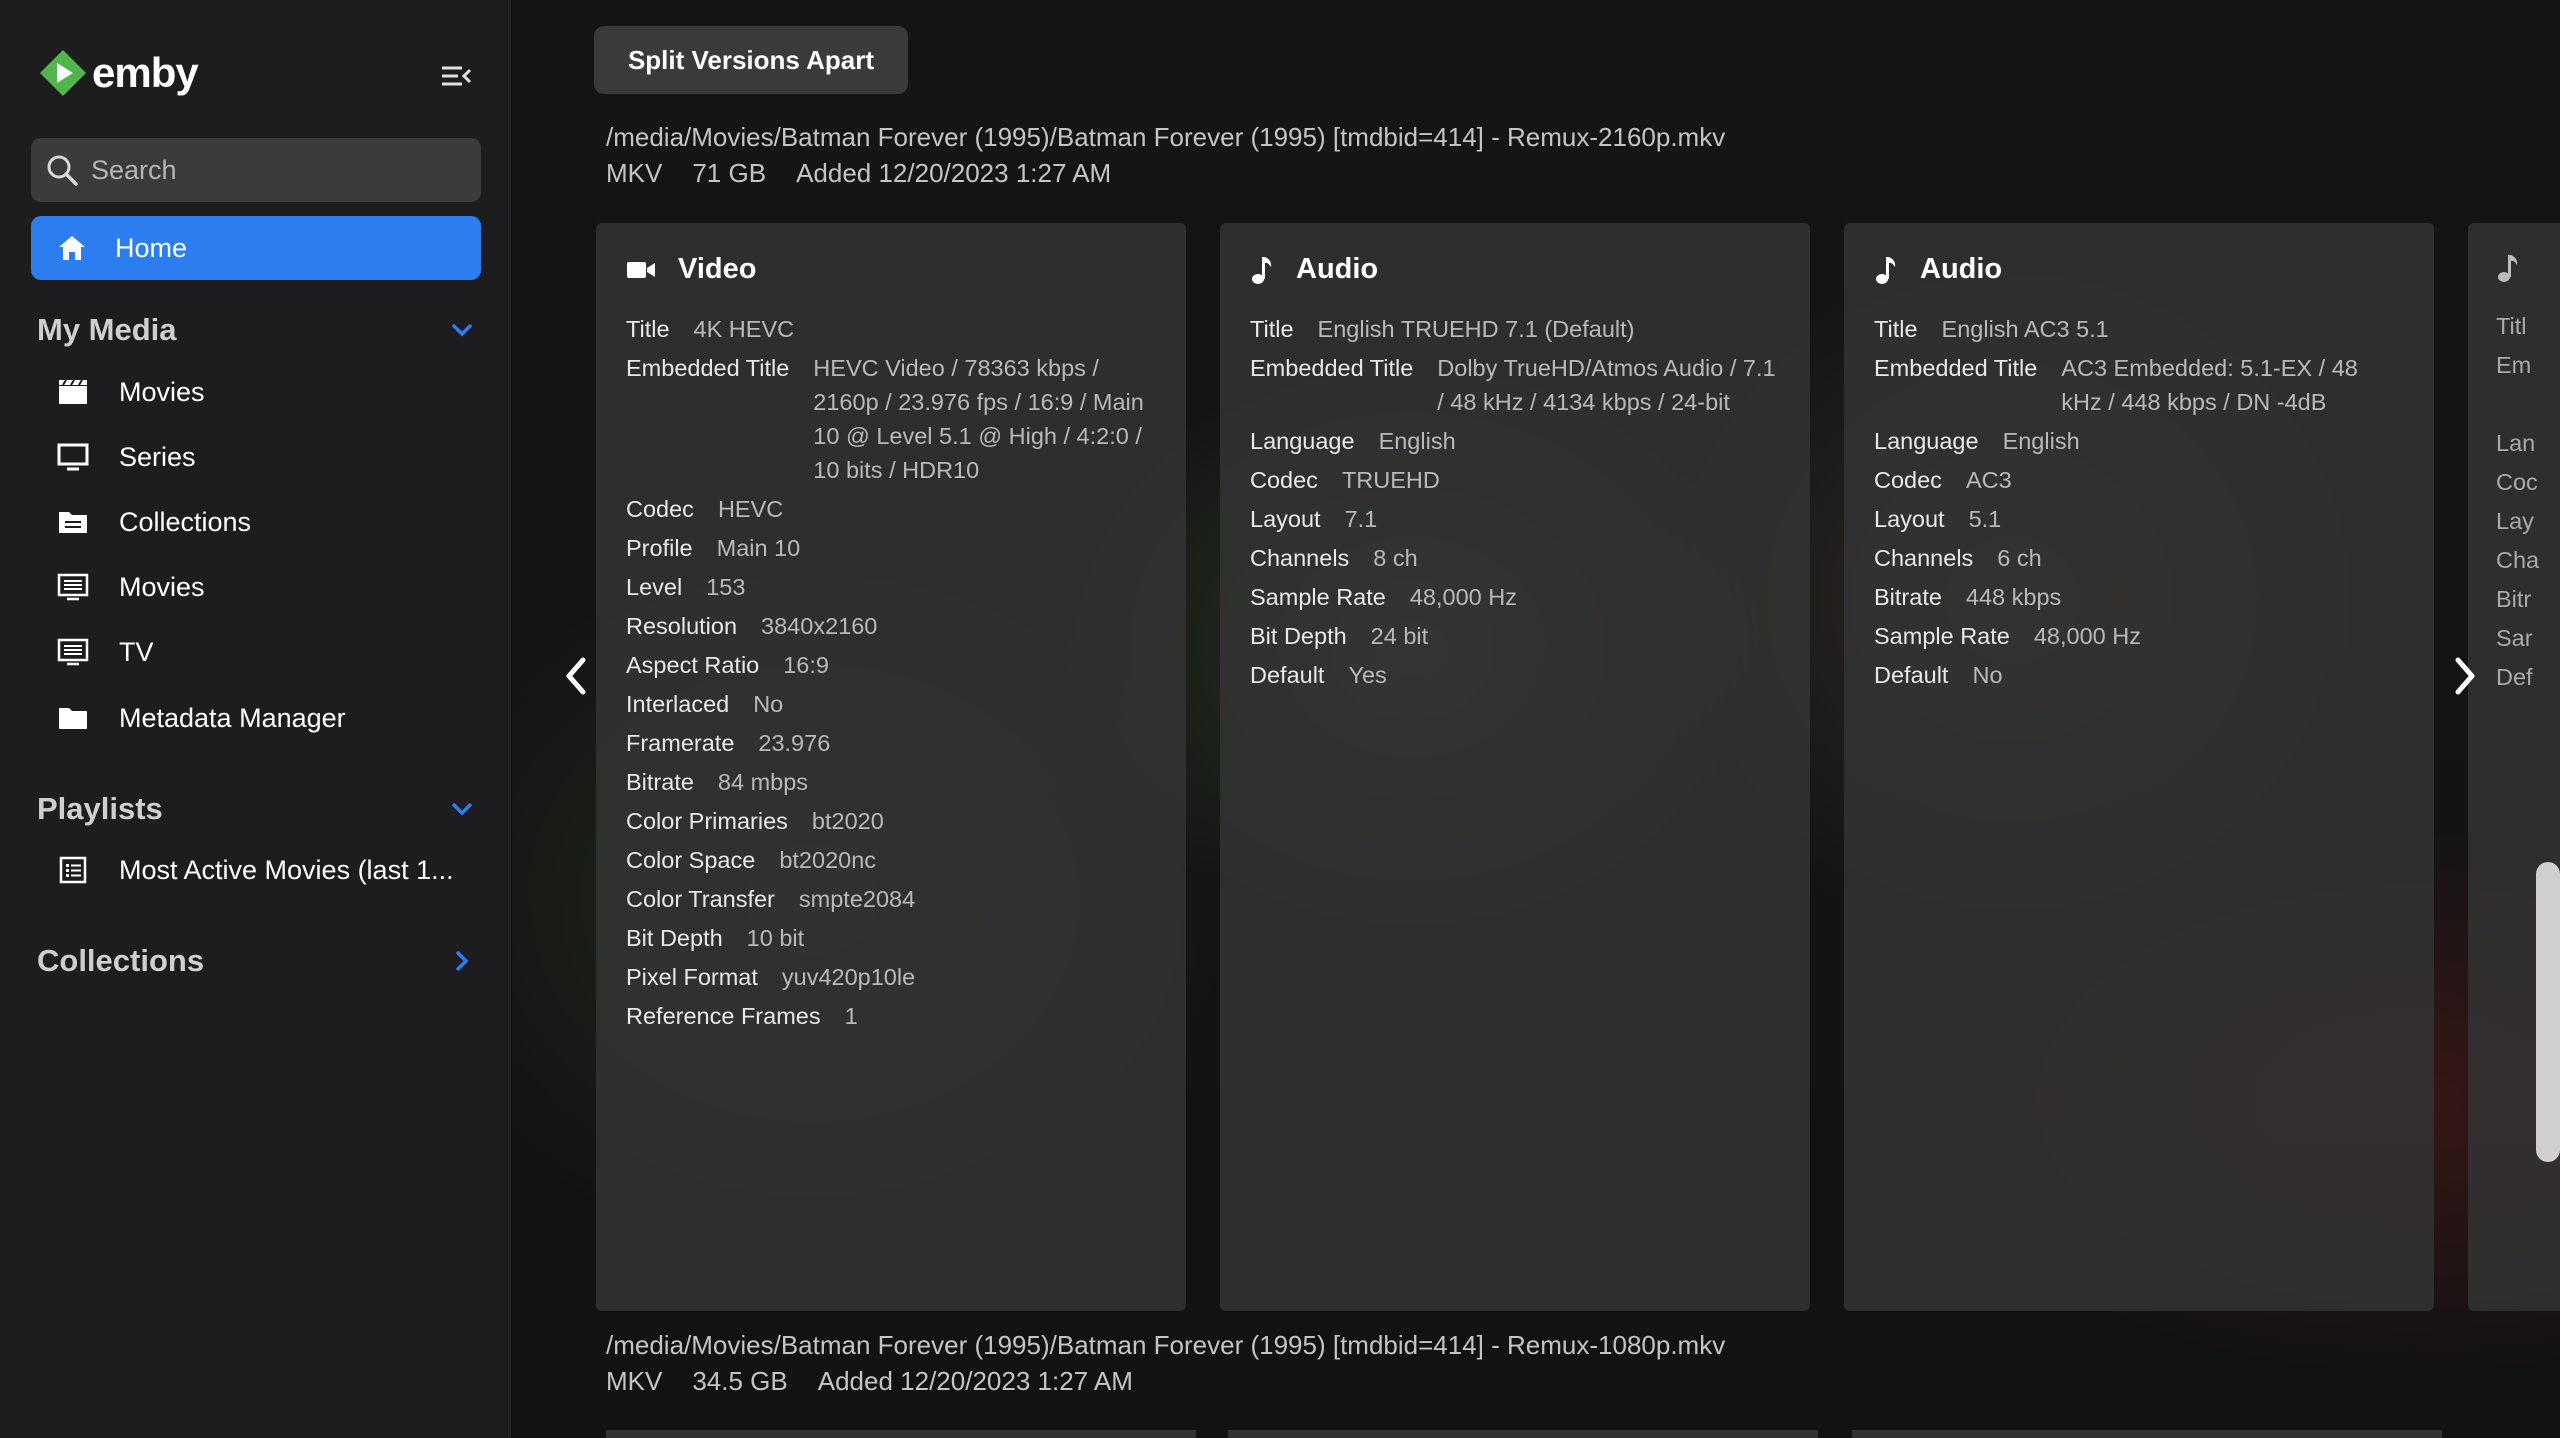  Describe the element at coordinates (1908, 480) in the screenshot. I see `row-key: Codec` at that location.